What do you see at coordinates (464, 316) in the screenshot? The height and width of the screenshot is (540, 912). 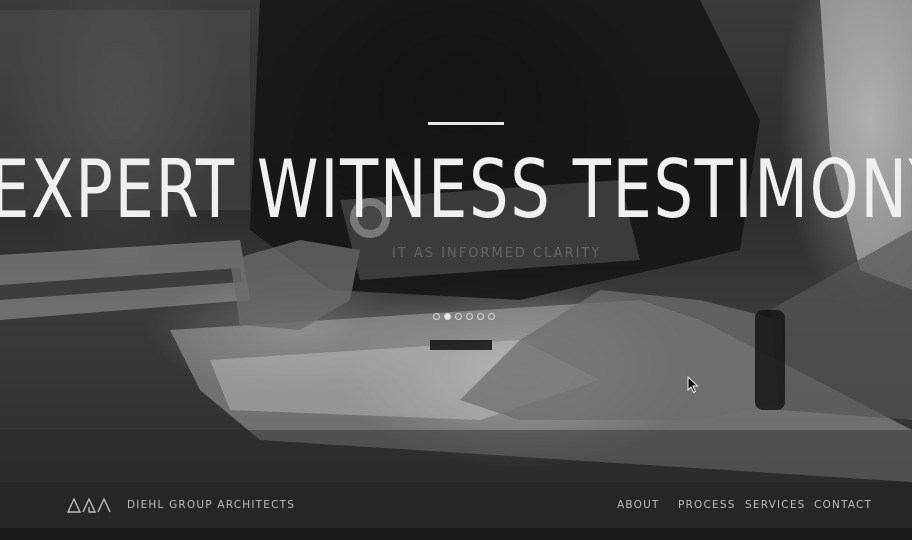 I see `slide-indicators` at bounding box center [464, 316].